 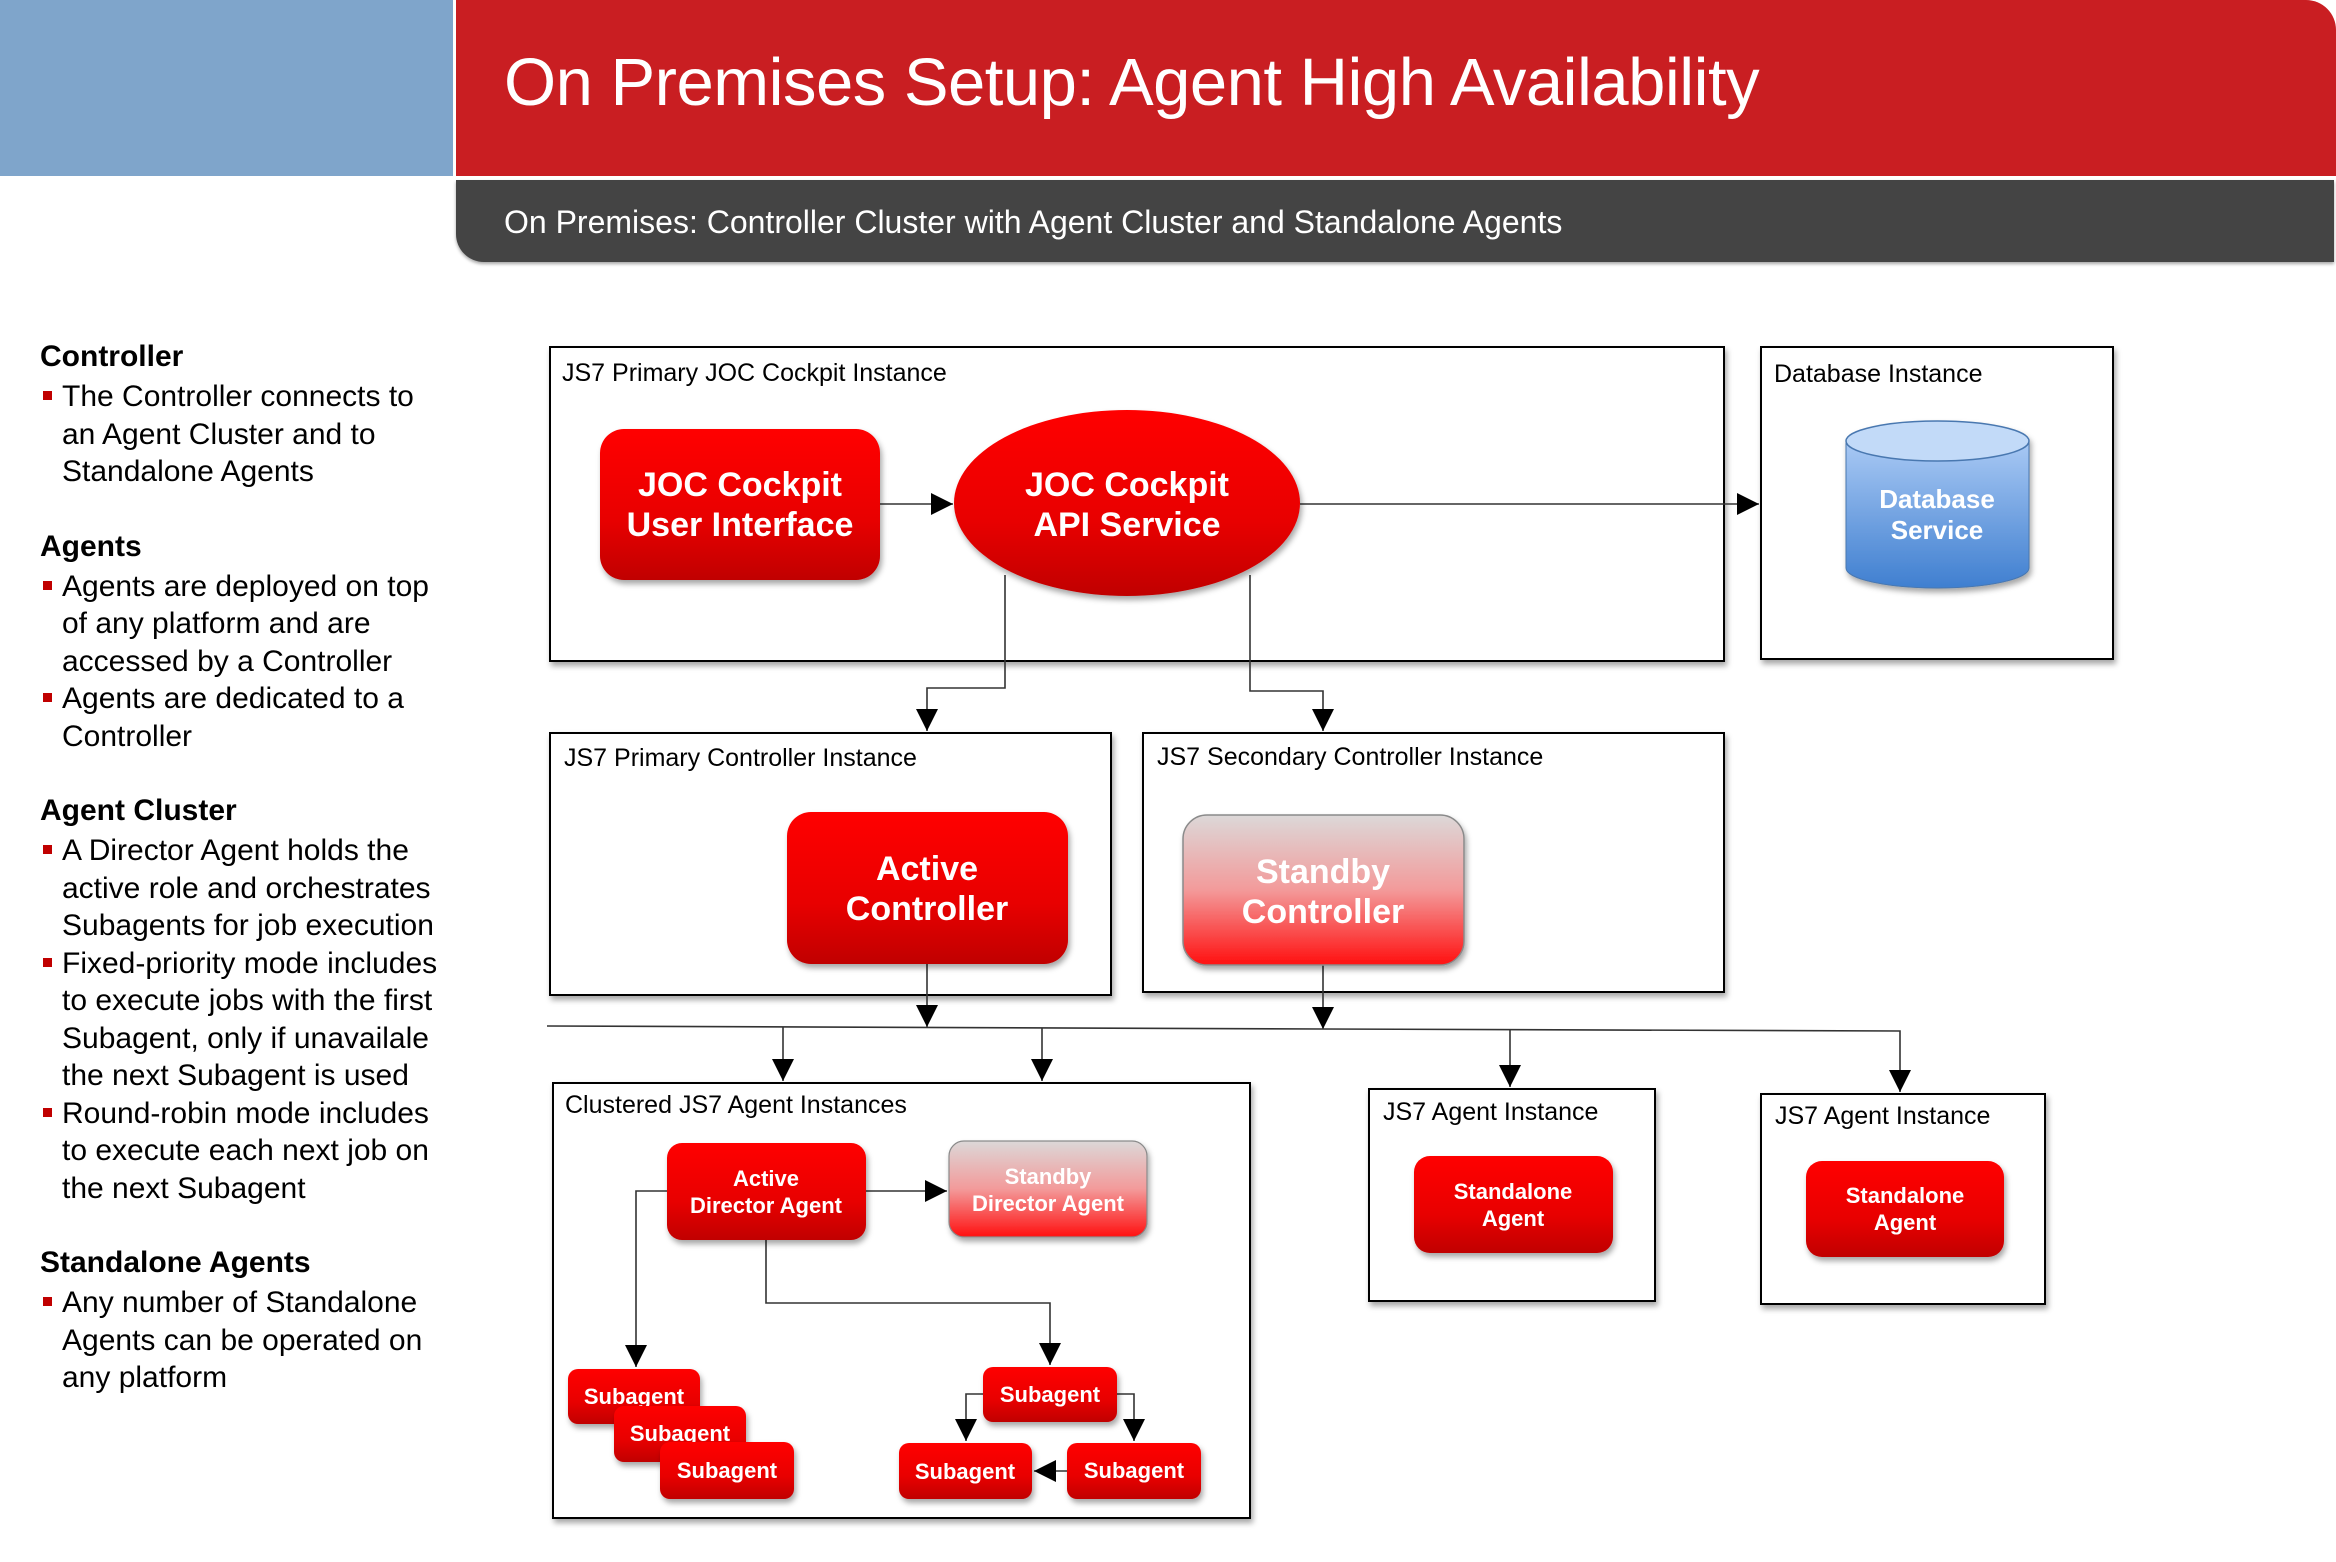 What do you see at coordinates (1937, 530) in the screenshot?
I see `node-label: Service` at bounding box center [1937, 530].